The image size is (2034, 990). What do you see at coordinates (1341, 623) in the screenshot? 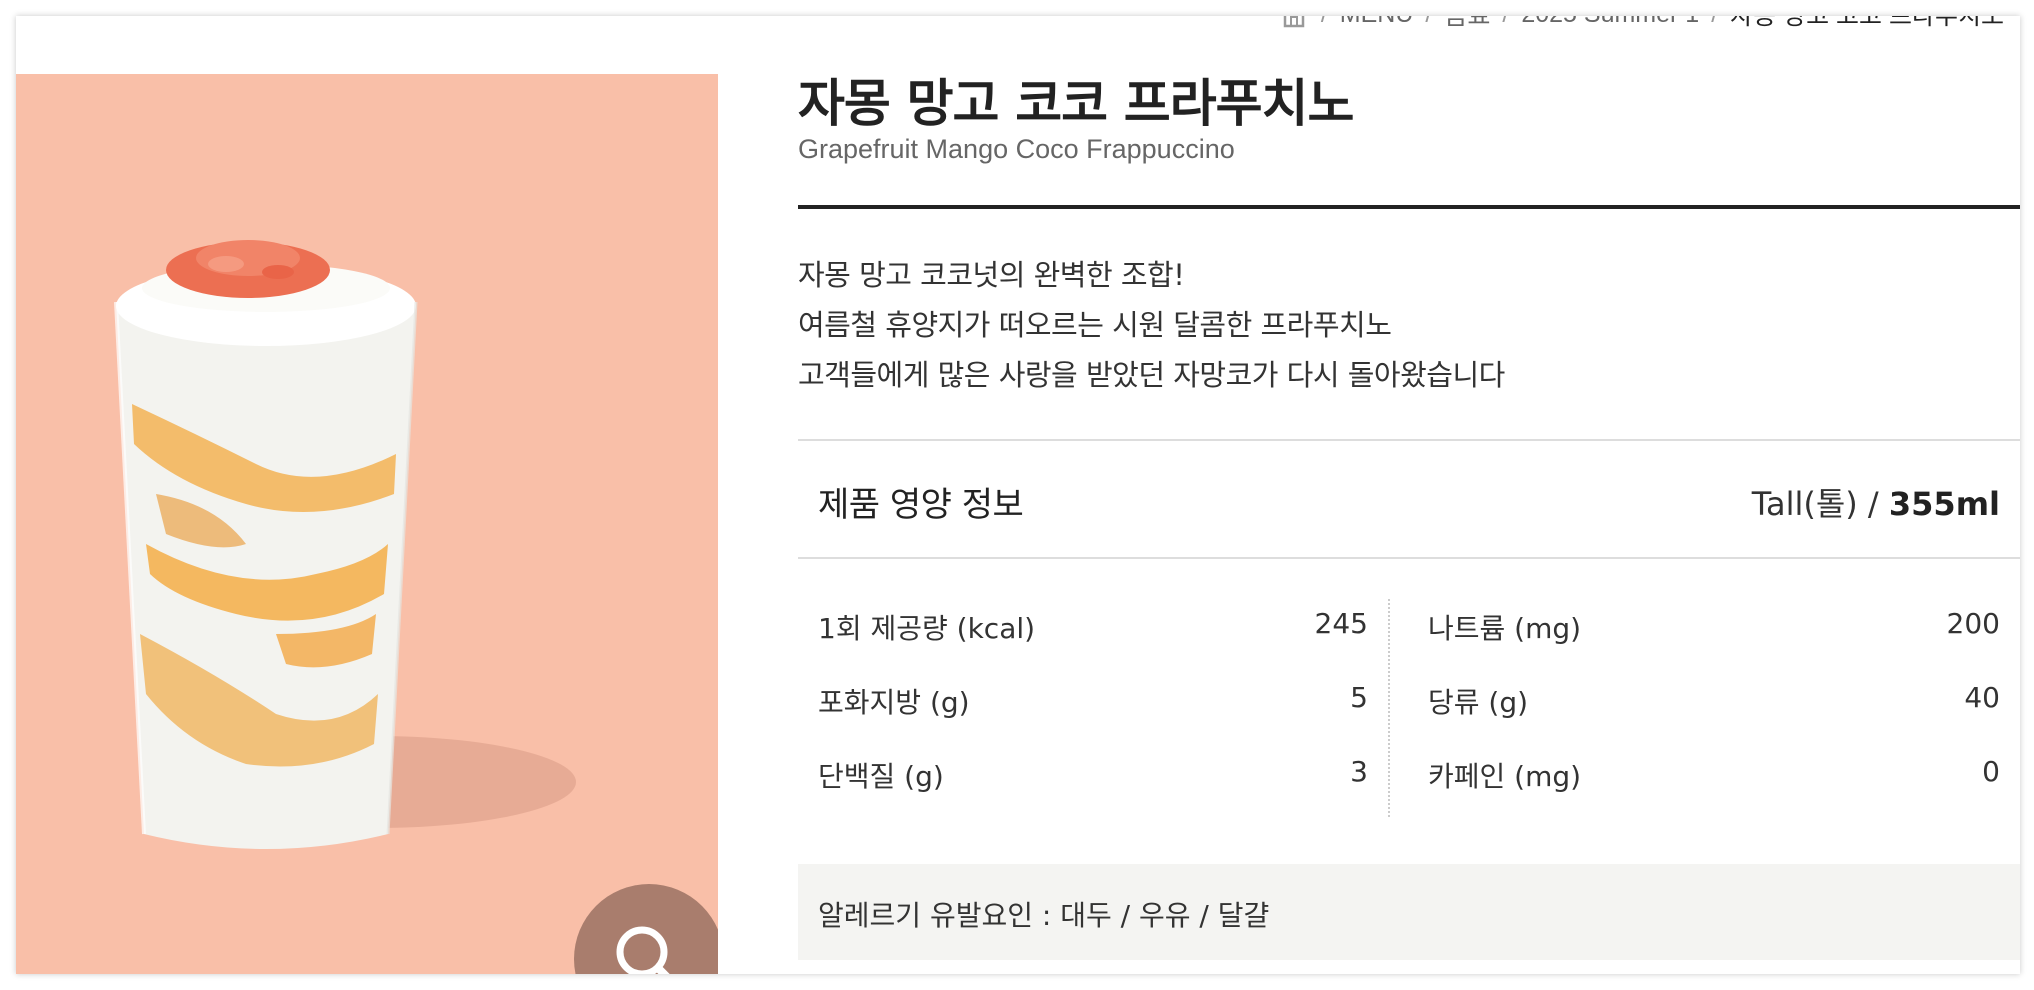
I see `nutrition-value: 245` at bounding box center [1341, 623].